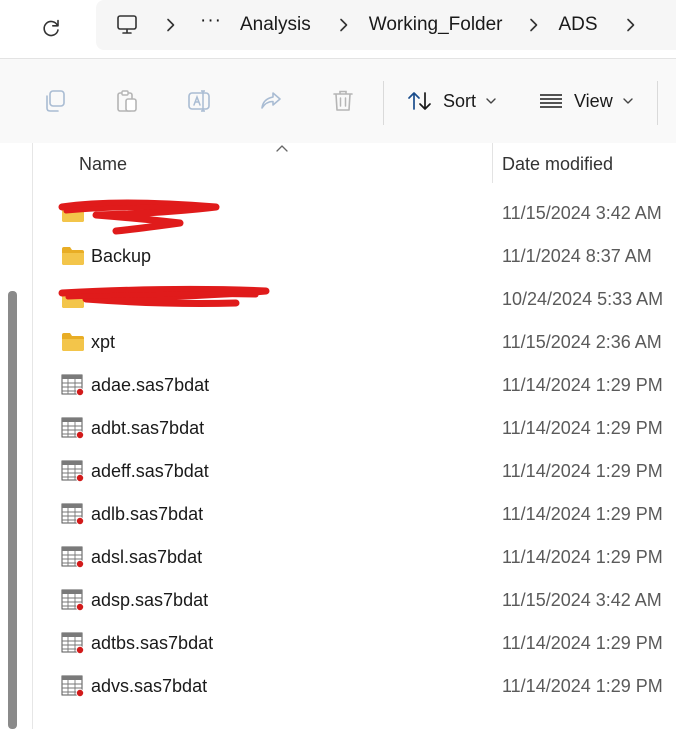 Image resolution: width=676 pixels, height=729 pixels. I want to click on rename-icon, so click(199, 101).